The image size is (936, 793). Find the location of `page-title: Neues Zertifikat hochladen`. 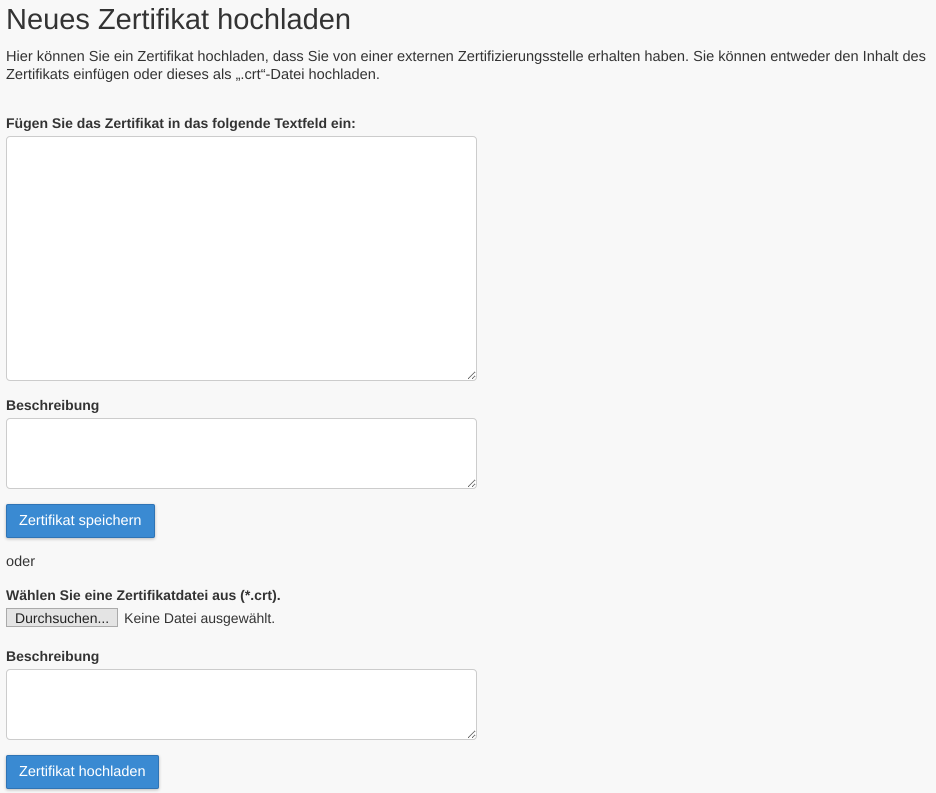

page-title: Neues Zertifikat hochladen is located at coordinates (179, 20).